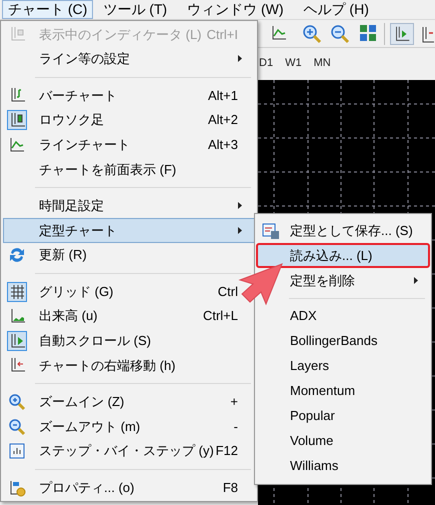 The width and height of the screenshot is (435, 505). Describe the element at coordinates (343, 440) in the screenshot. I see `submenu-item: Volume` at that location.